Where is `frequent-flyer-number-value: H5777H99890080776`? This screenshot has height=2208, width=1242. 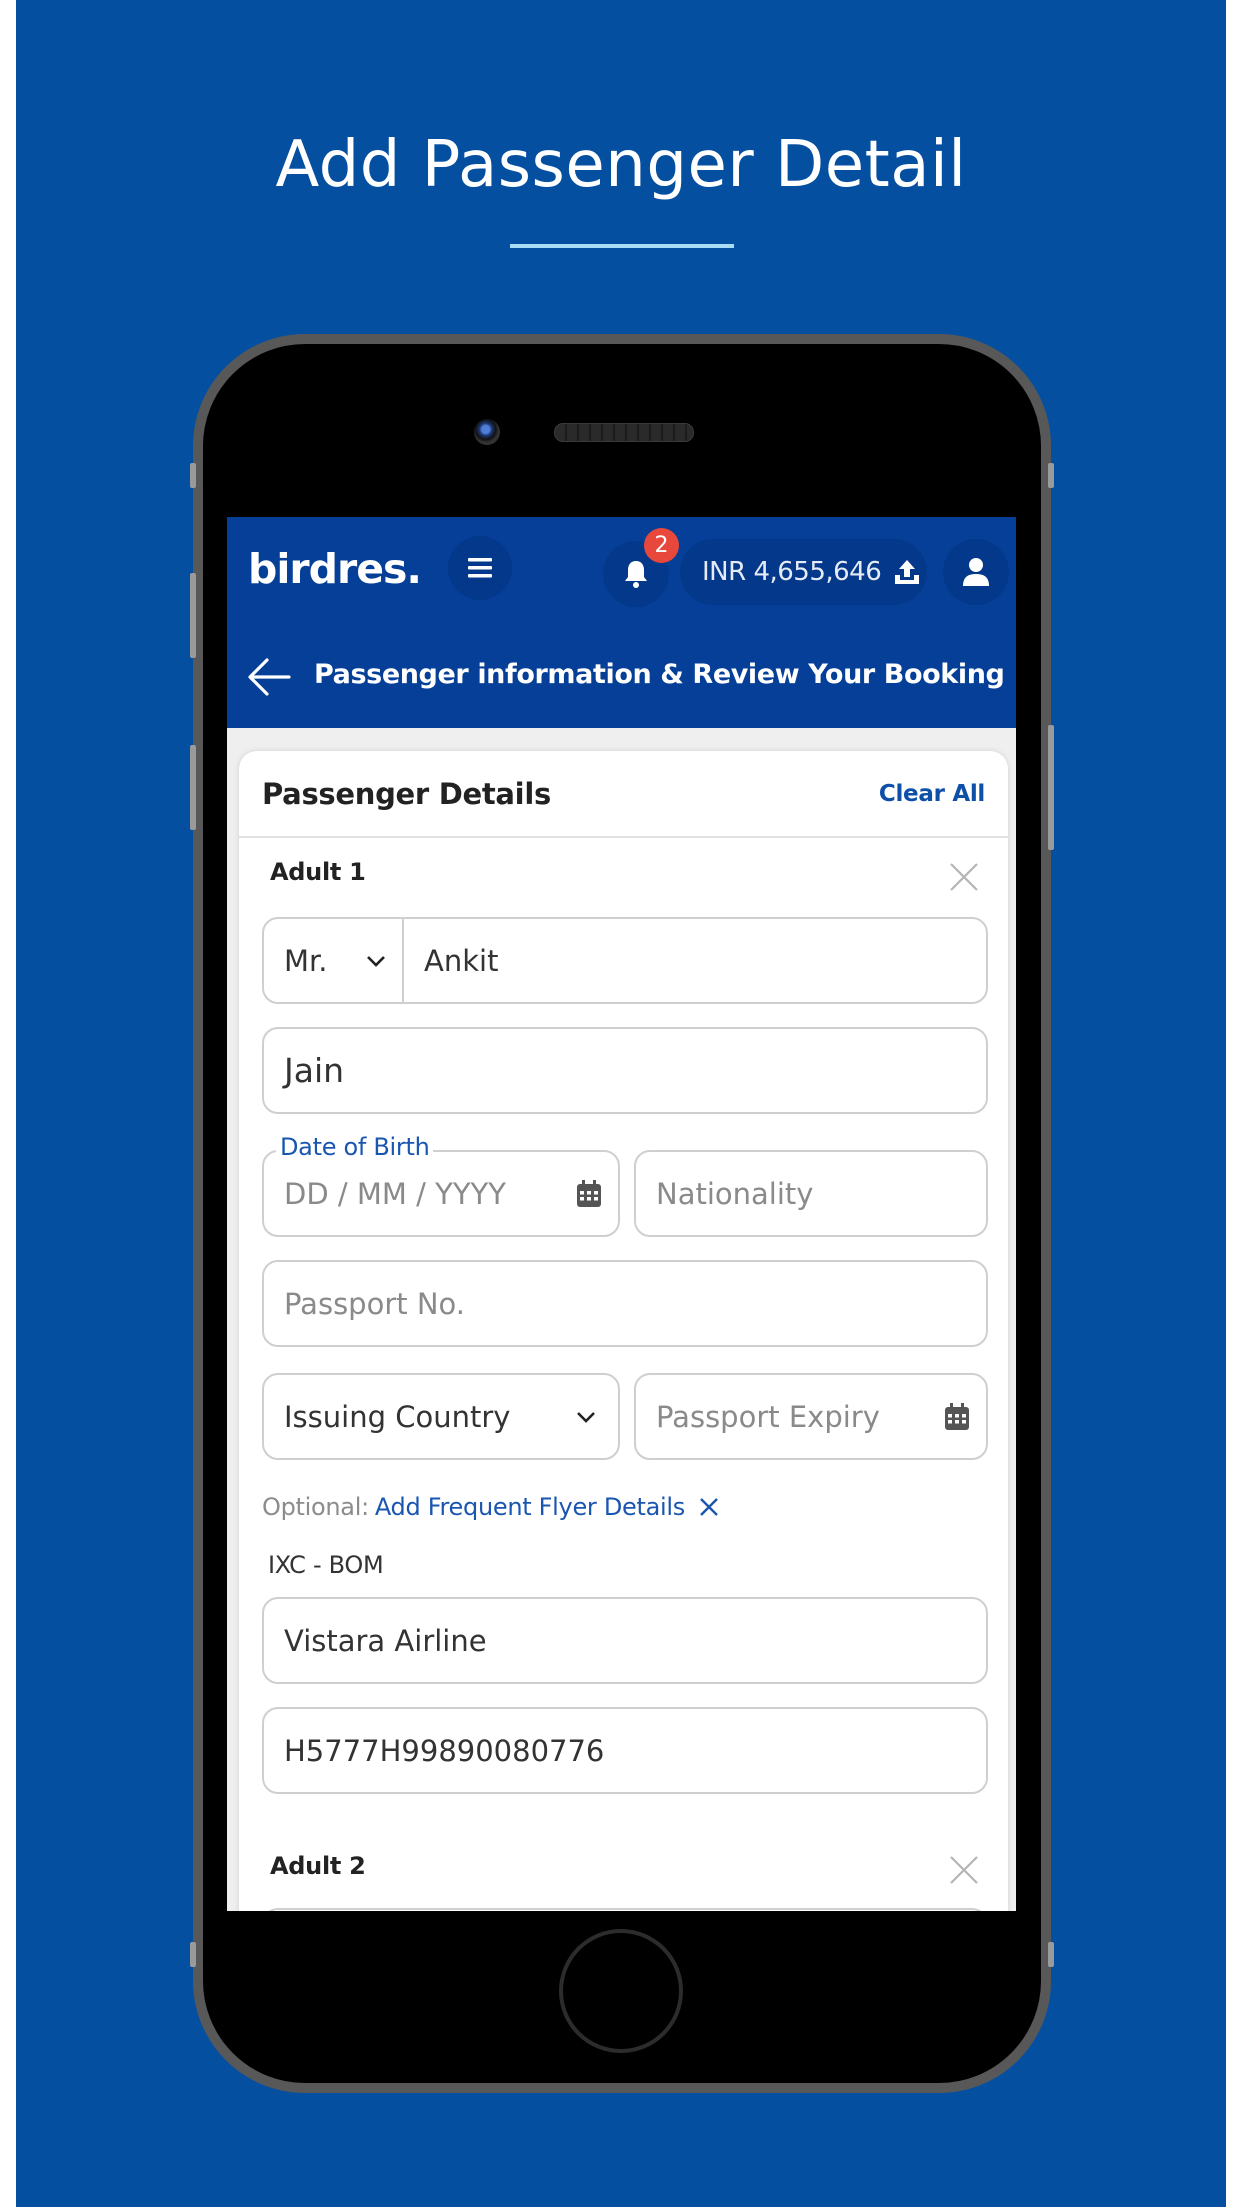 frequent-flyer-number-value: H5777H99890080776 is located at coordinates (444, 1750).